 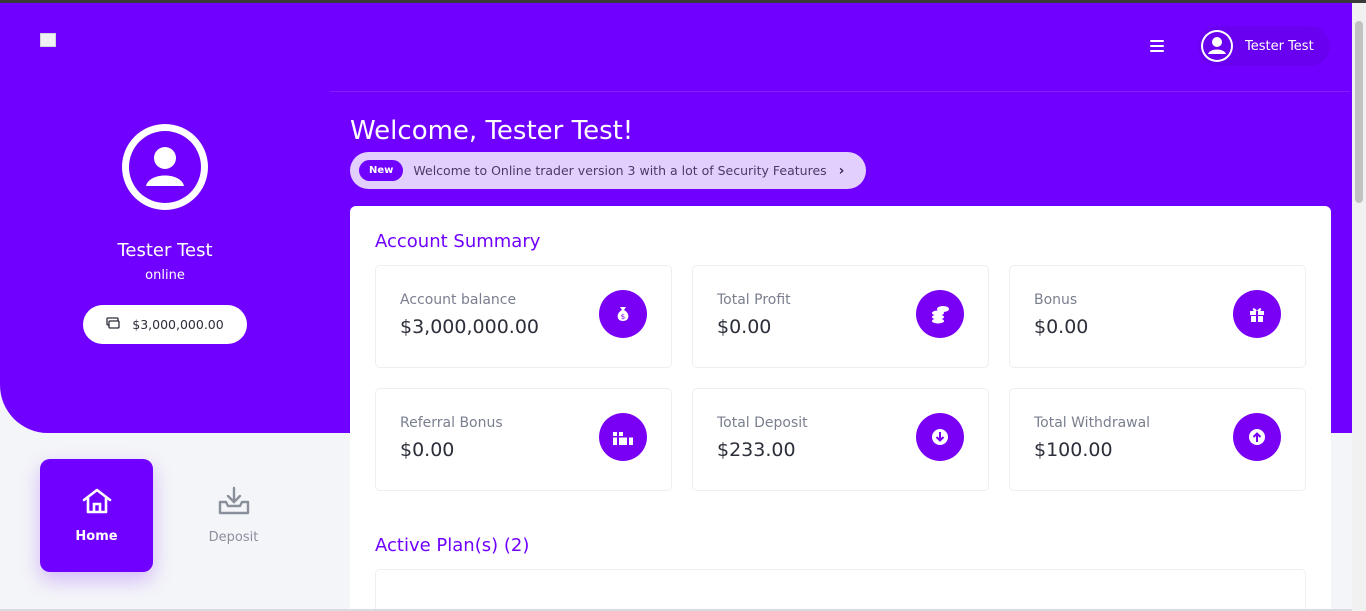 What do you see at coordinates (234, 503) in the screenshot?
I see `deposit-icon` at bounding box center [234, 503].